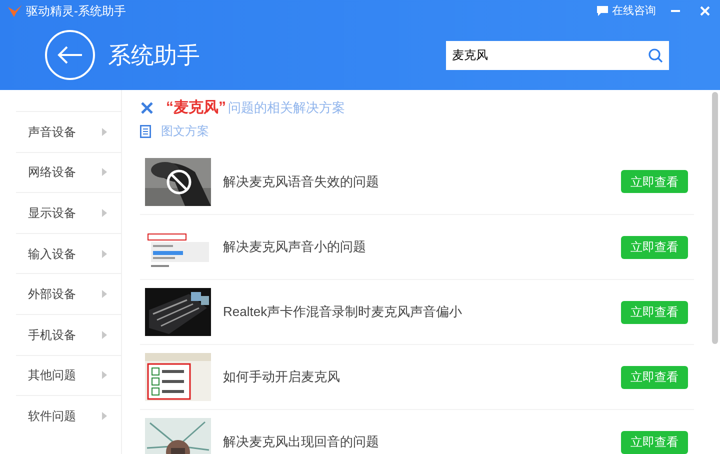  I want to click on search-field: 麦克风, so click(557, 55).